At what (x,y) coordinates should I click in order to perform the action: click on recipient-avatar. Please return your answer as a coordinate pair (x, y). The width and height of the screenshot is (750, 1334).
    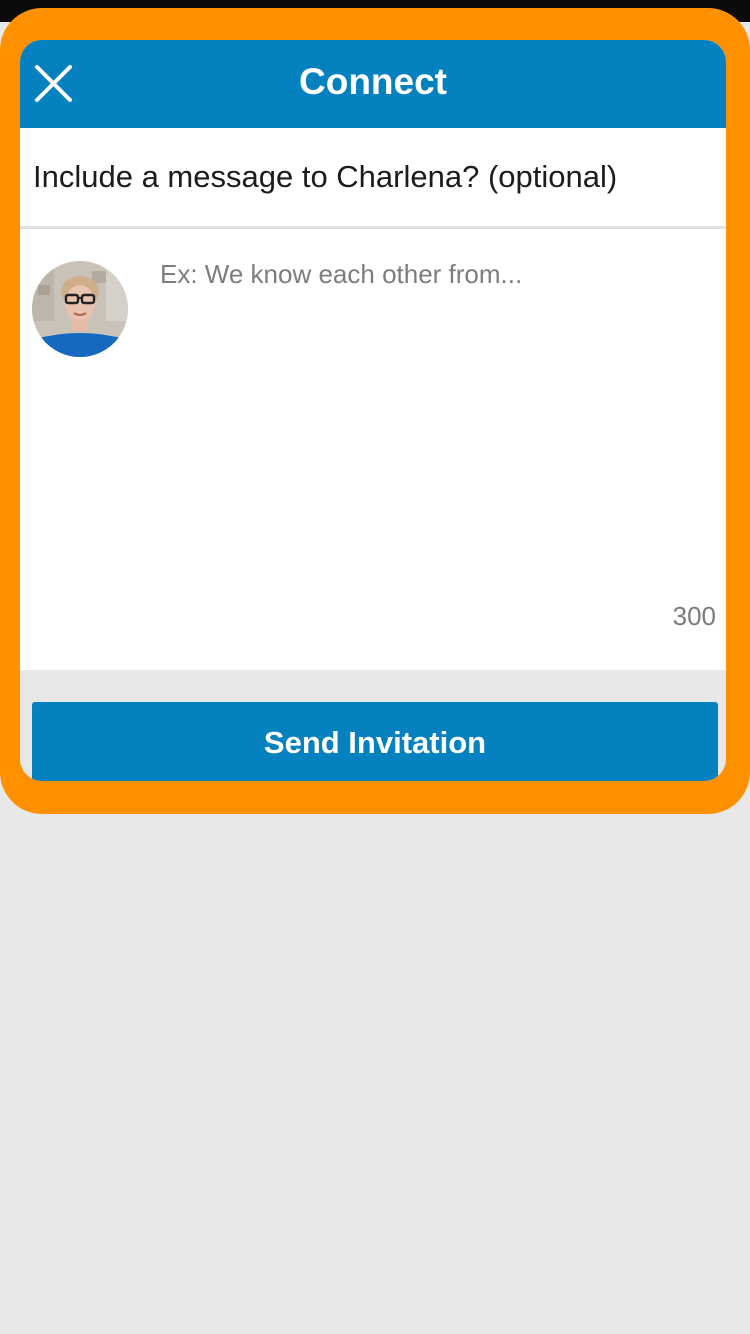
    Looking at the image, I should click on (80, 309).